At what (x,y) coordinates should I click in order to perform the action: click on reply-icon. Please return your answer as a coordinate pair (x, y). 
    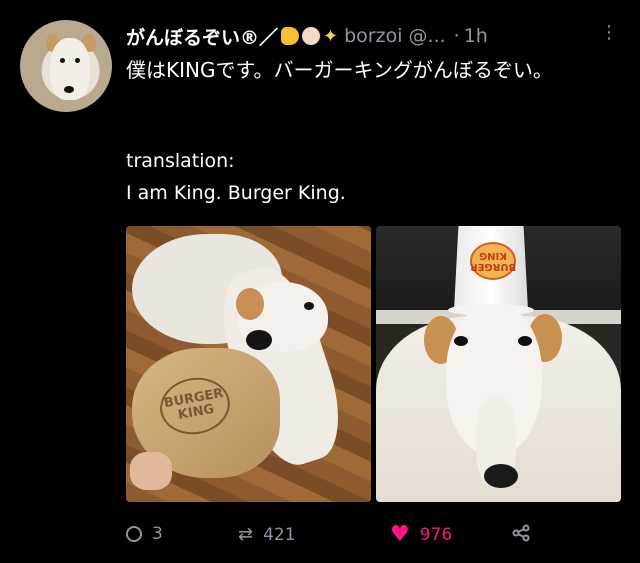
    Looking at the image, I should click on (134, 534).